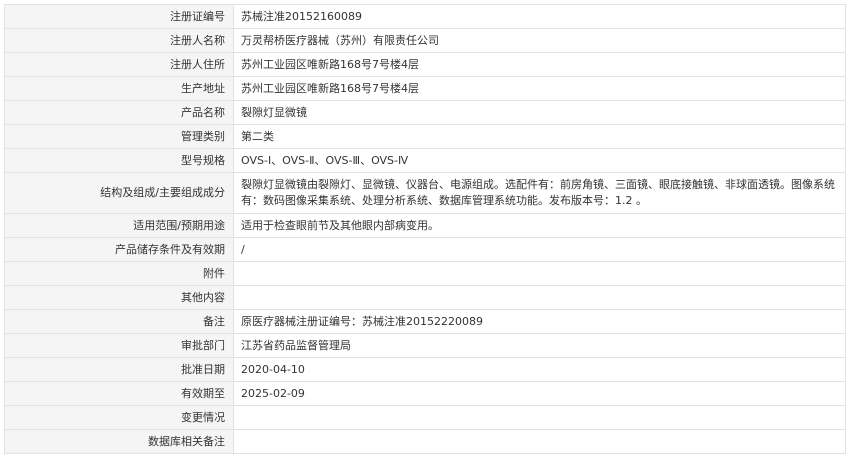  What do you see at coordinates (539, 160) in the screenshot?
I see `field-value: OVS-Ⅰ、OVS-Ⅱ、OVS-Ⅲ、OVS-Ⅳ` at bounding box center [539, 160].